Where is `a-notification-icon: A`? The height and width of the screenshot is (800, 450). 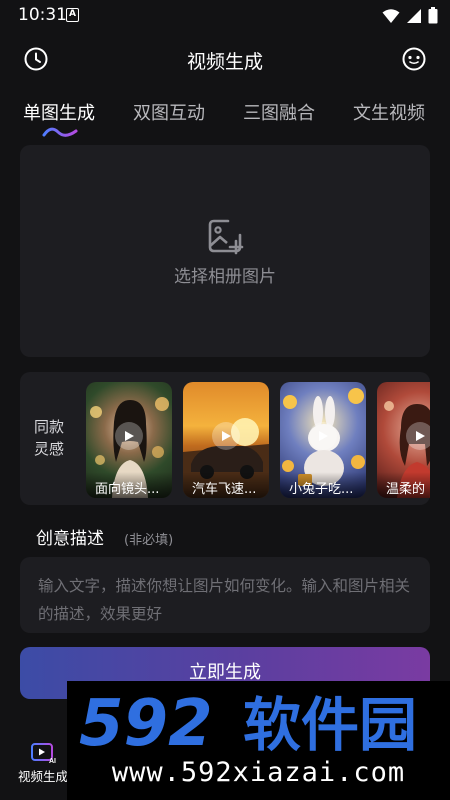
a-notification-icon: A is located at coordinates (72, 15).